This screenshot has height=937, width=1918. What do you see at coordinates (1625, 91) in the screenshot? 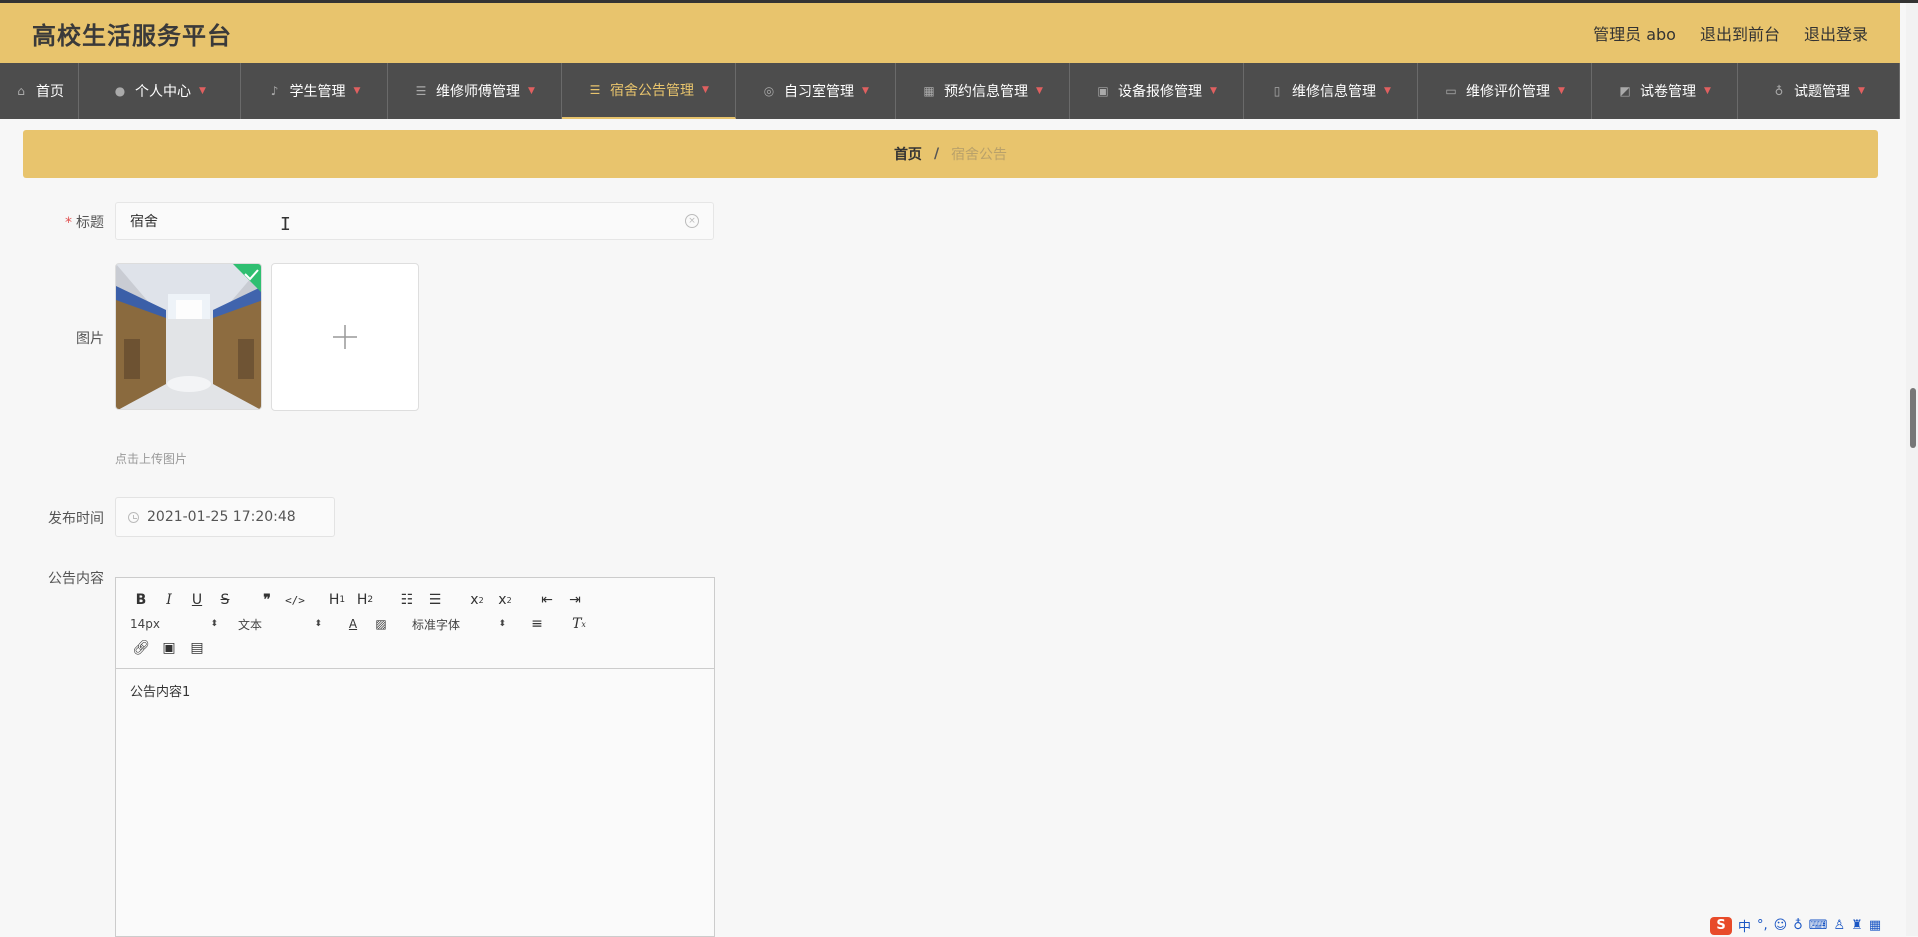
I see `chart-icon: ◩` at bounding box center [1625, 91].